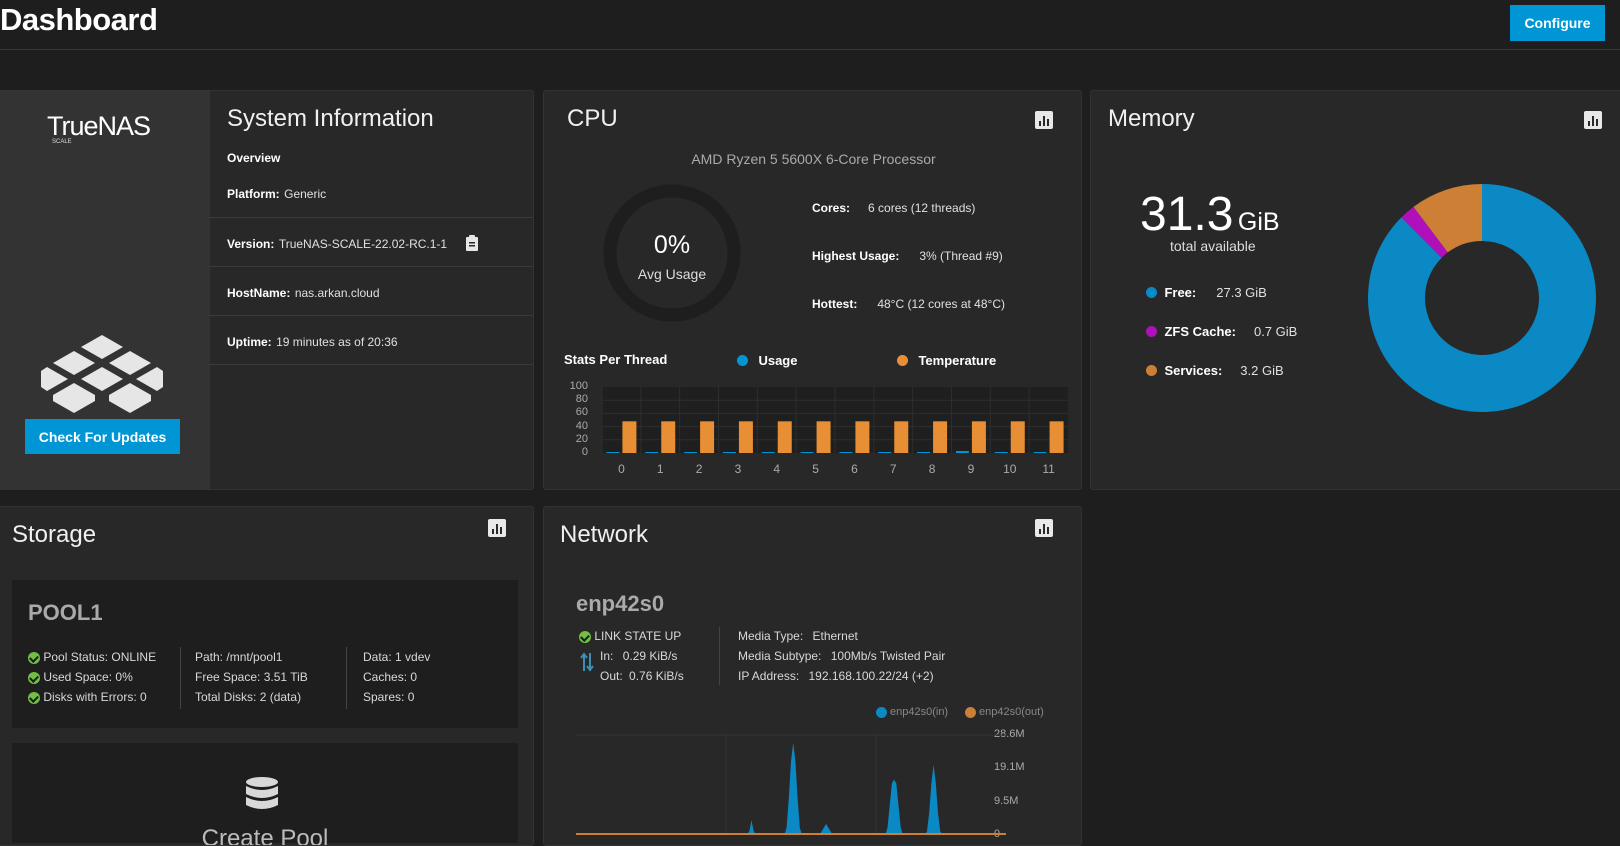 This screenshot has width=1620, height=846. What do you see at coordinates (265, 835) in the screenshot?
I see `create-pool-label: Create Pool` at bounding box center [265, 835].